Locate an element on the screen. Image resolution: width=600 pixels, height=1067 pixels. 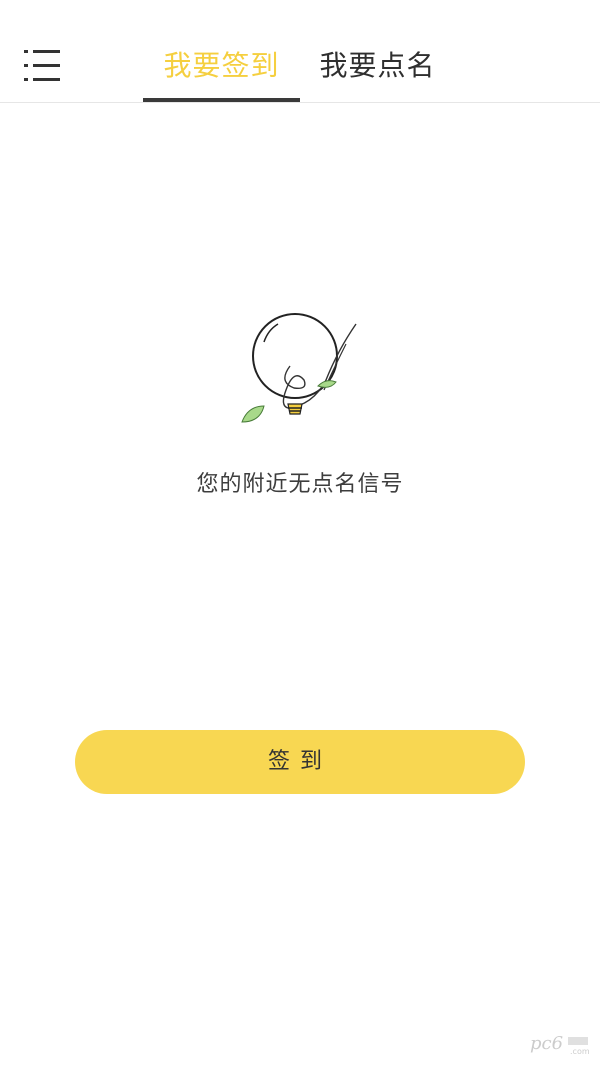
list-menu-icon is located at coordinates (42, 65).